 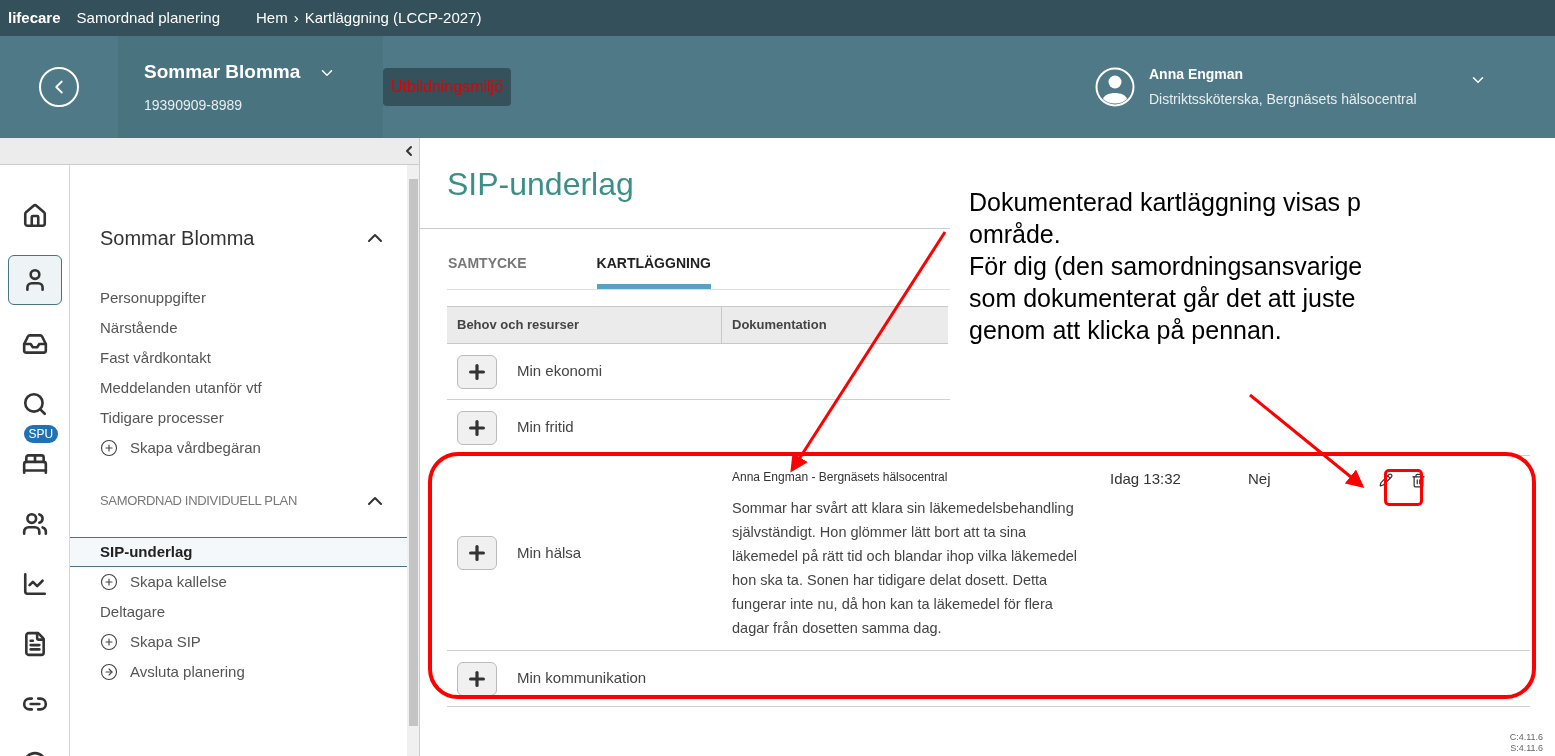 What do you see at coordinates (238, 582) in the screenshot?
I see `nav-item: Skapa kallelse` at bounding box center [238, 582].